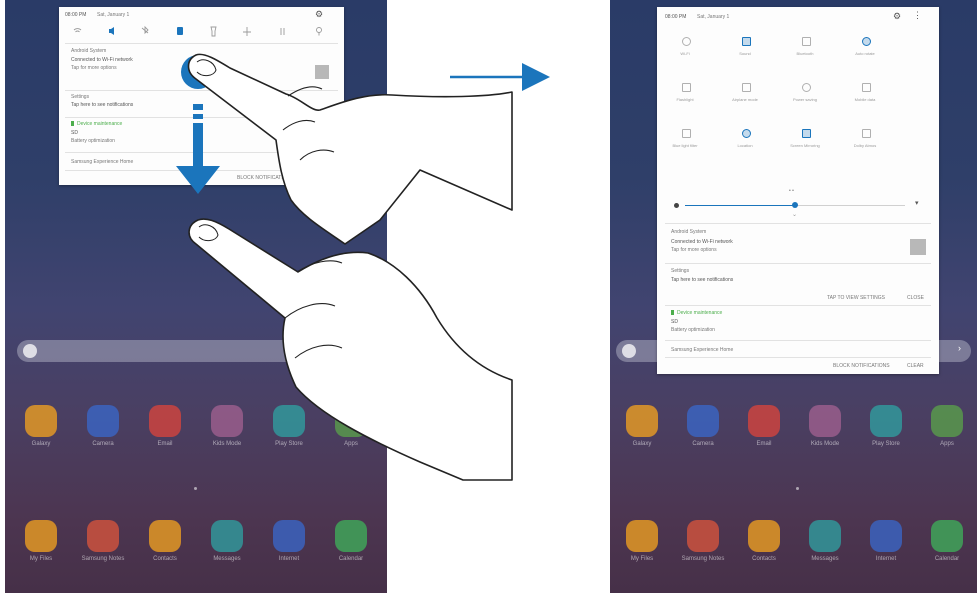 This screenshot has width=977, height=593. What do you see at coordinates (500, 77) in the screenshot?
I see `transition-arrow-icon` at bounding box center [500, 77].